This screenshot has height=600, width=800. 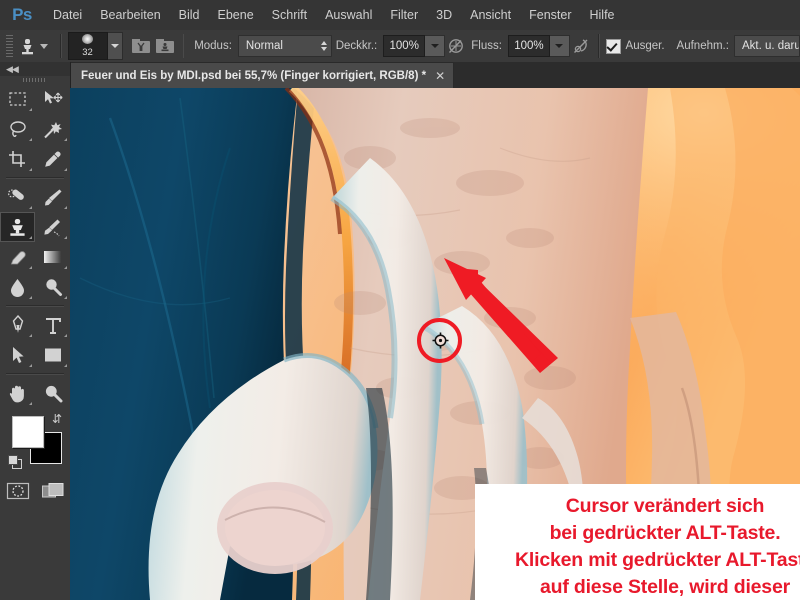 I want to click on aligned-label: Ausger., so click(x=645, y=46).